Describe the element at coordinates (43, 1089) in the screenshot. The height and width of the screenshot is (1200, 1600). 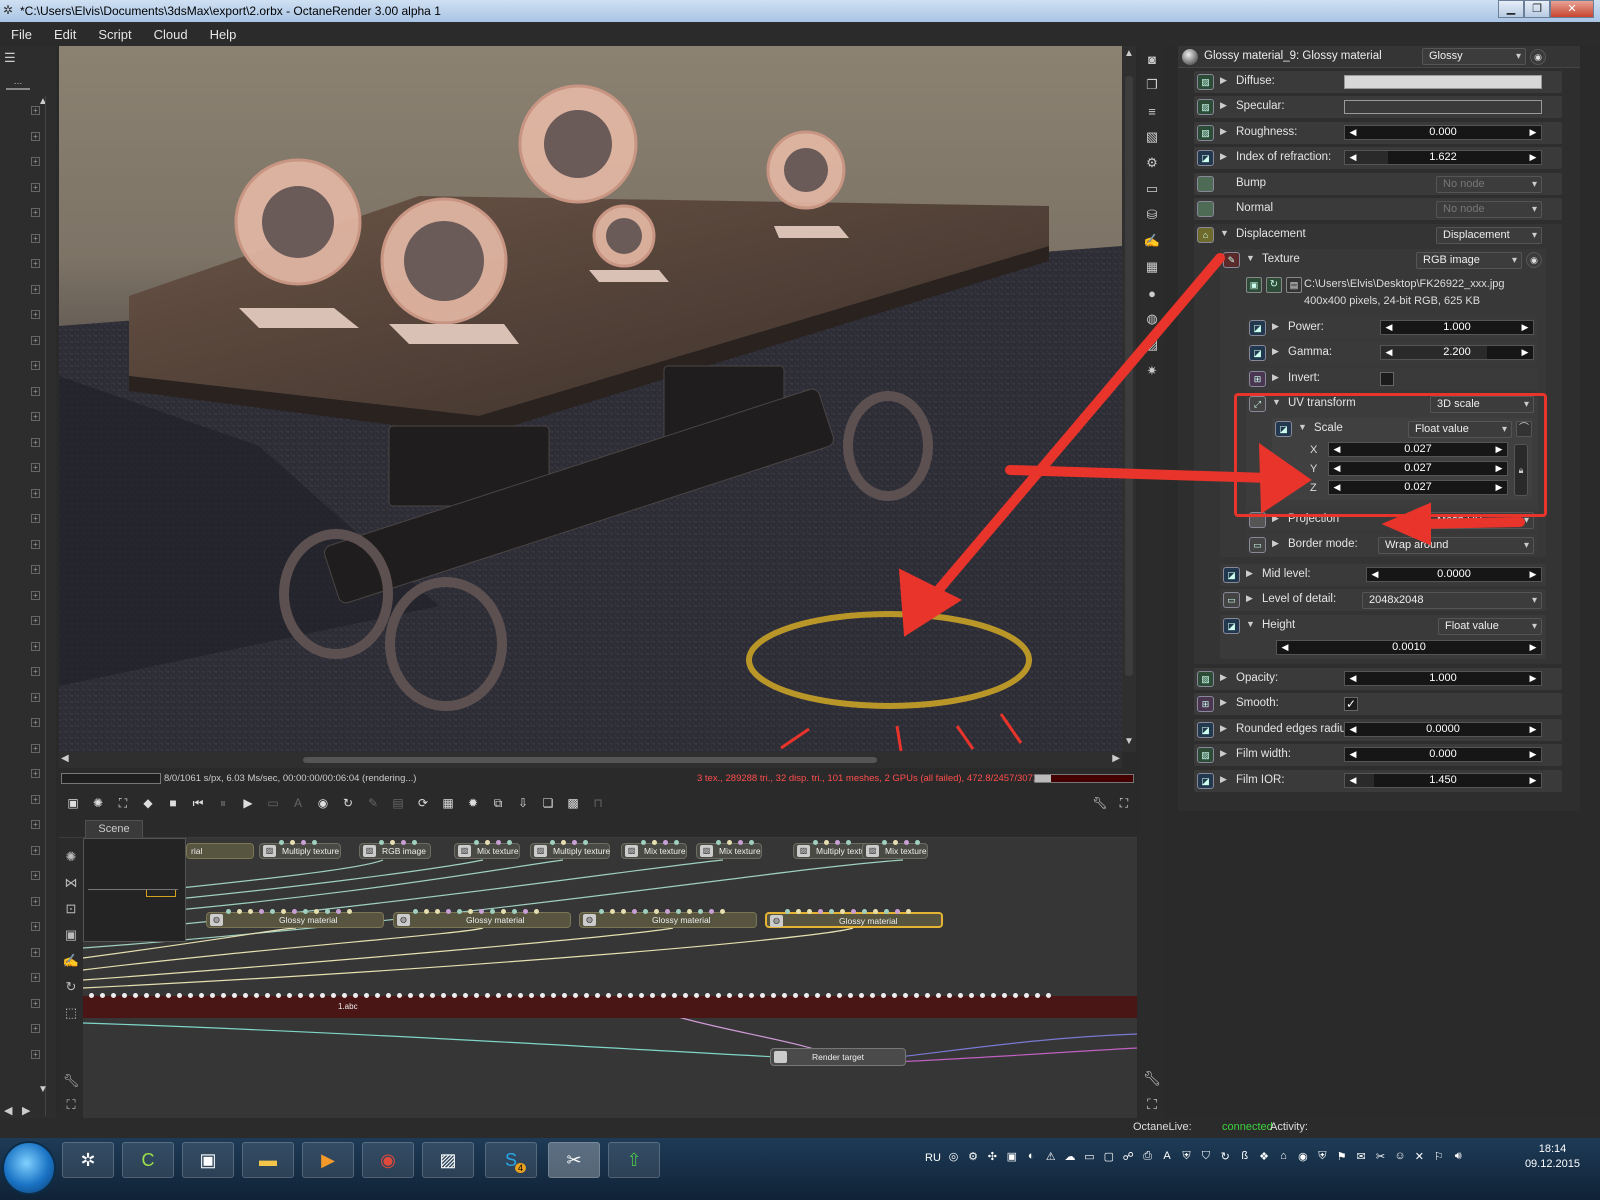
I see `outliner-scroll-down-icon: ▼` at that location.